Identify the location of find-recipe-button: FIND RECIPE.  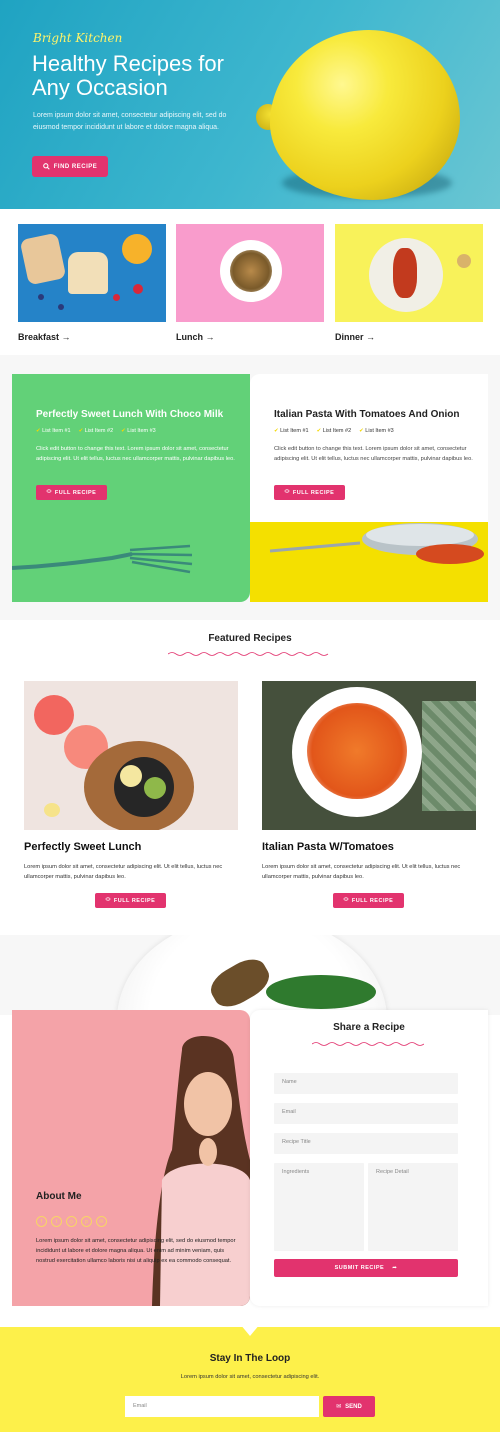
(70, 166).